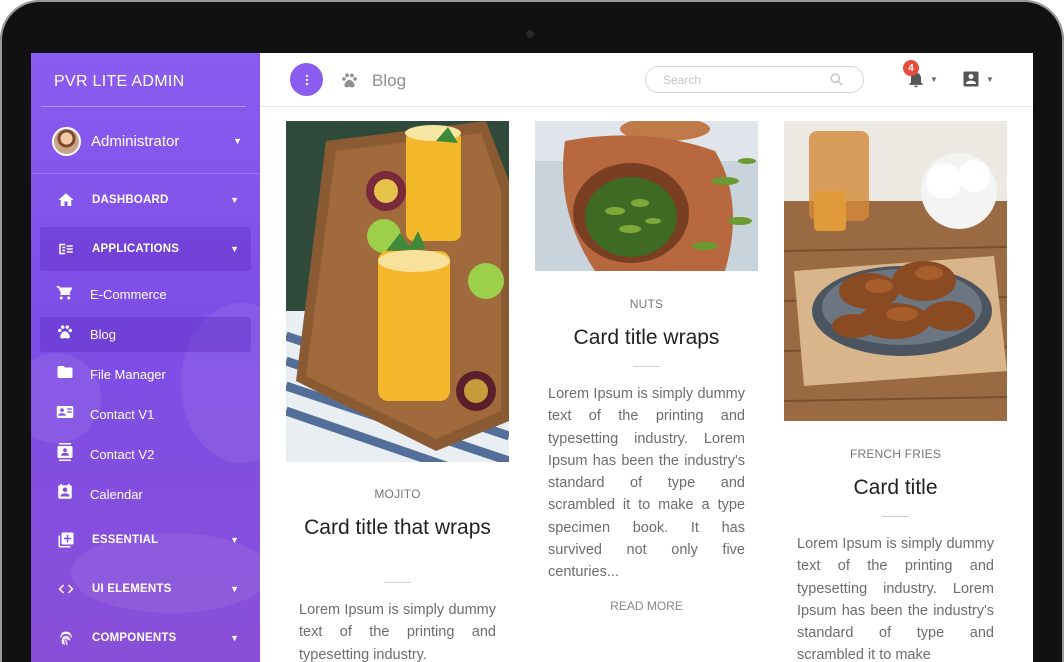 The image size is (1064, 662). I want to click on sidebar-item-components: COMPONENTS ▼, so click(145, 638).